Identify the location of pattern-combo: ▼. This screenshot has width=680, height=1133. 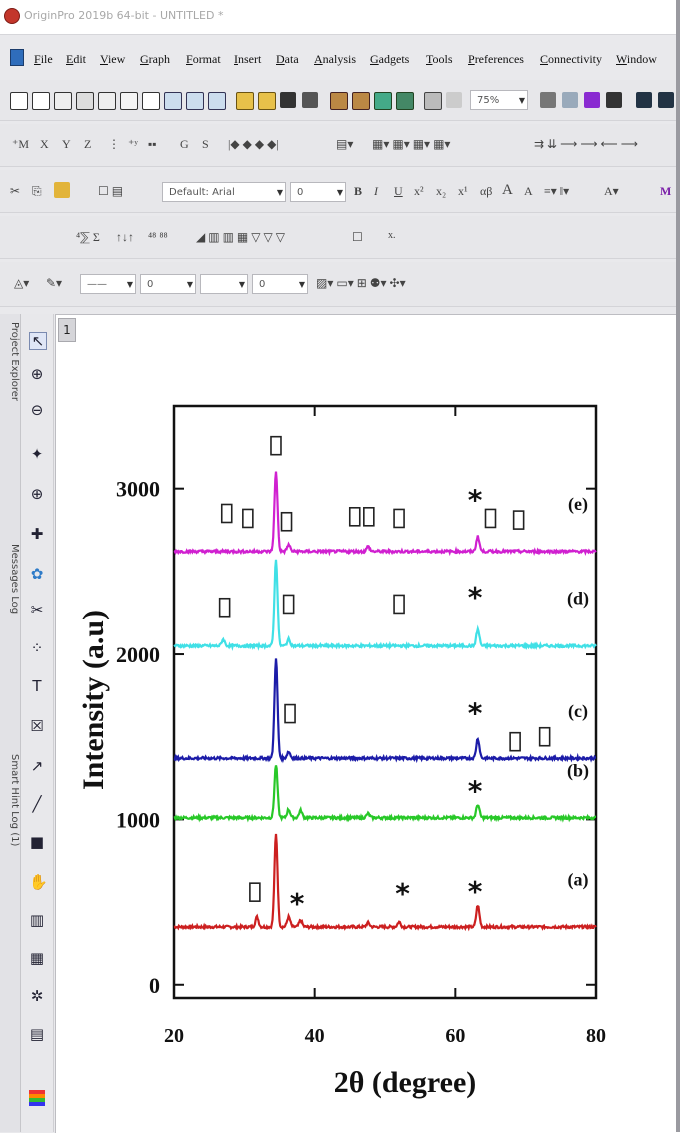
(224, 284).